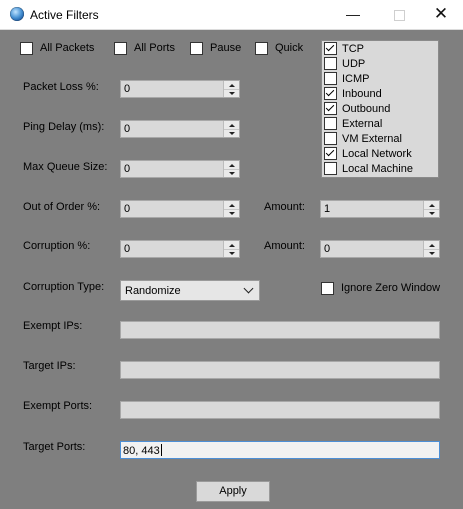  What do you see at coordinates (64, 287) in the screenshot?
I see `corruption-type-label: Corruption Type:` at bounding box center [64, 287].